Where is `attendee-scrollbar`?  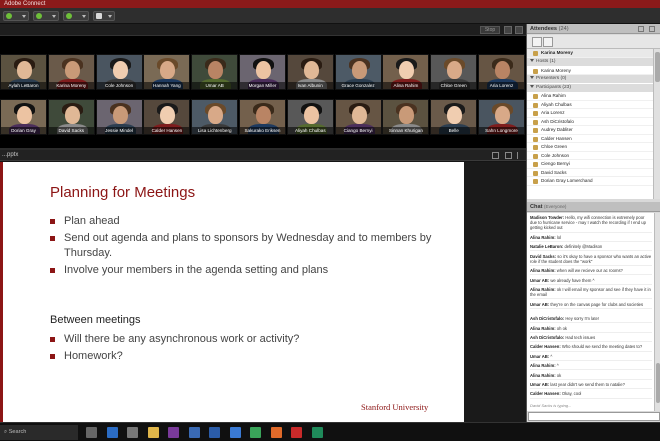
attendee-scrollbar is located at coordinates (656, 124).